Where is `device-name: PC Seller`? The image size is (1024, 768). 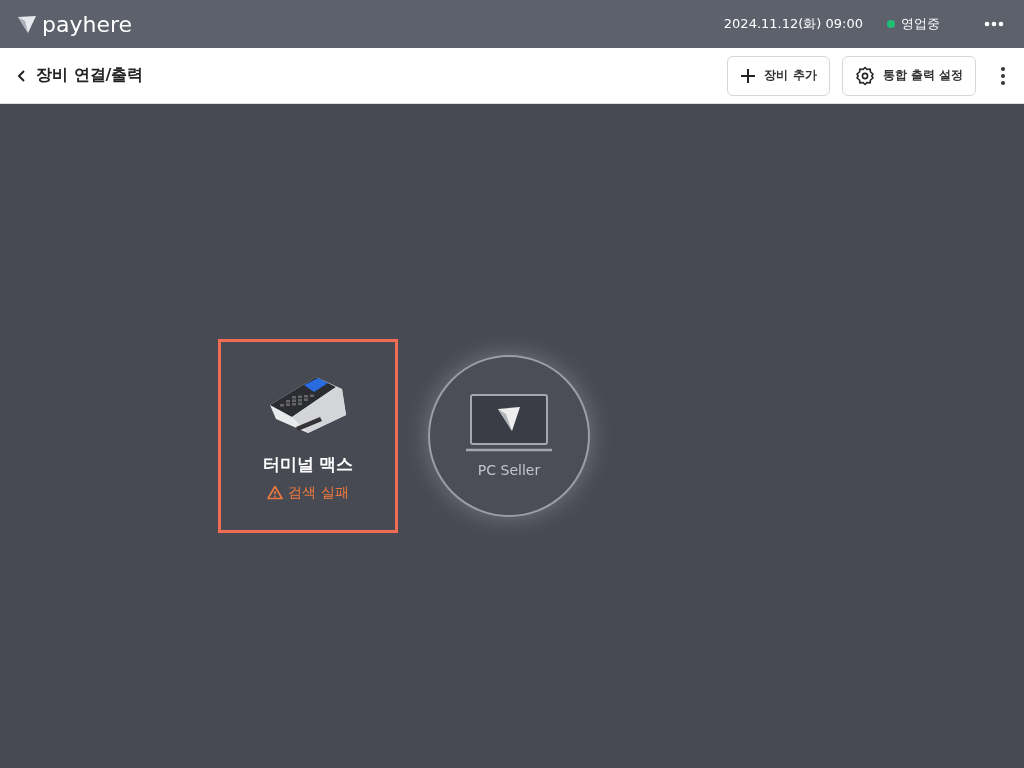 device-name: PC Seller is located at coordinates (509, 470).